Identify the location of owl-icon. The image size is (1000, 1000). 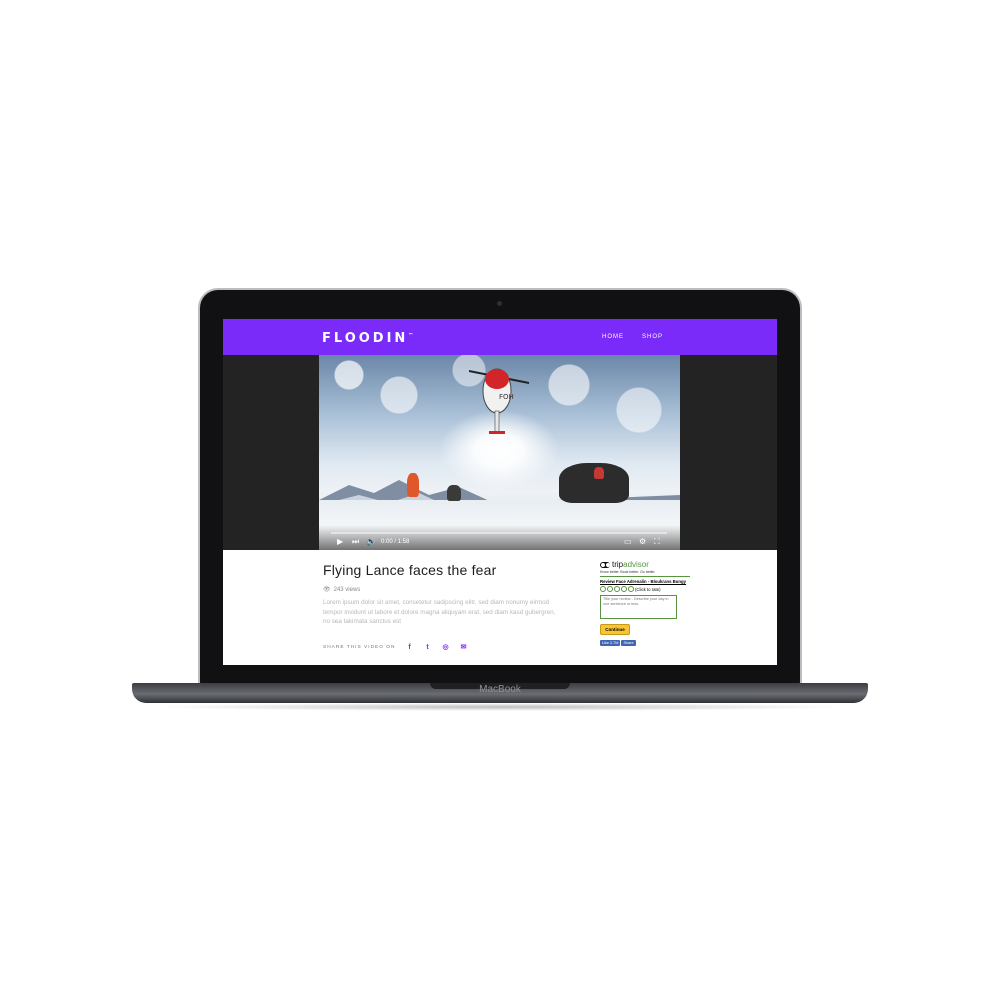
(605, 564).